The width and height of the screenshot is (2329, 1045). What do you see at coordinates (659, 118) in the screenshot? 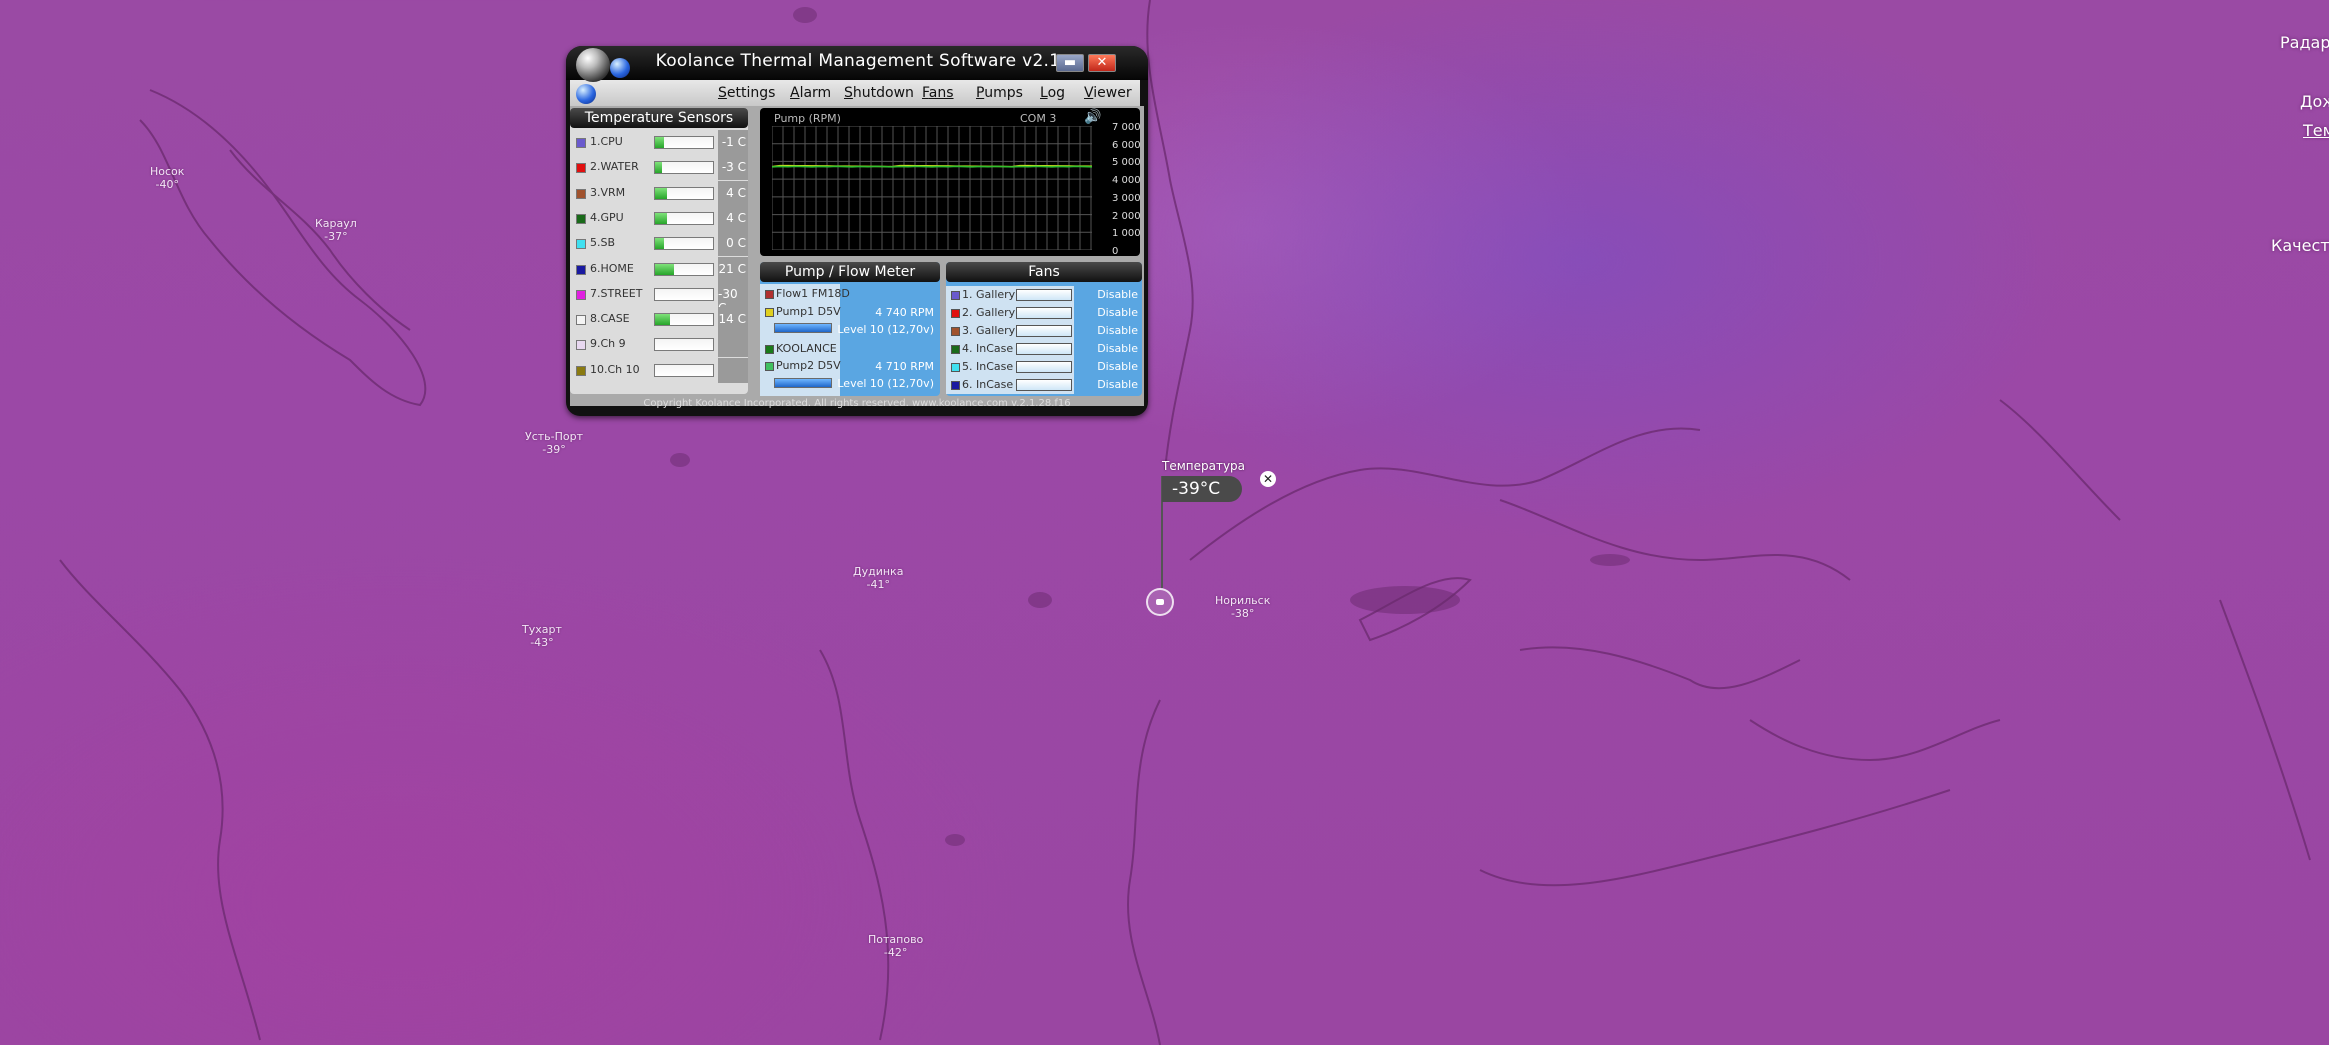
I see `temperature-sensors-header: Temperature Sensors` at bounding box center [659, 118].